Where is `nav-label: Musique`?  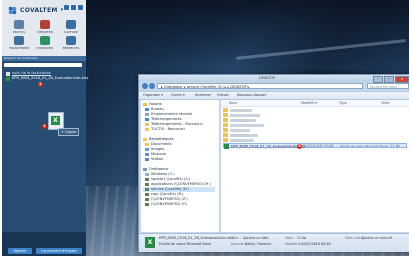
nav-label: Musique is located at coordinates (159, 154).